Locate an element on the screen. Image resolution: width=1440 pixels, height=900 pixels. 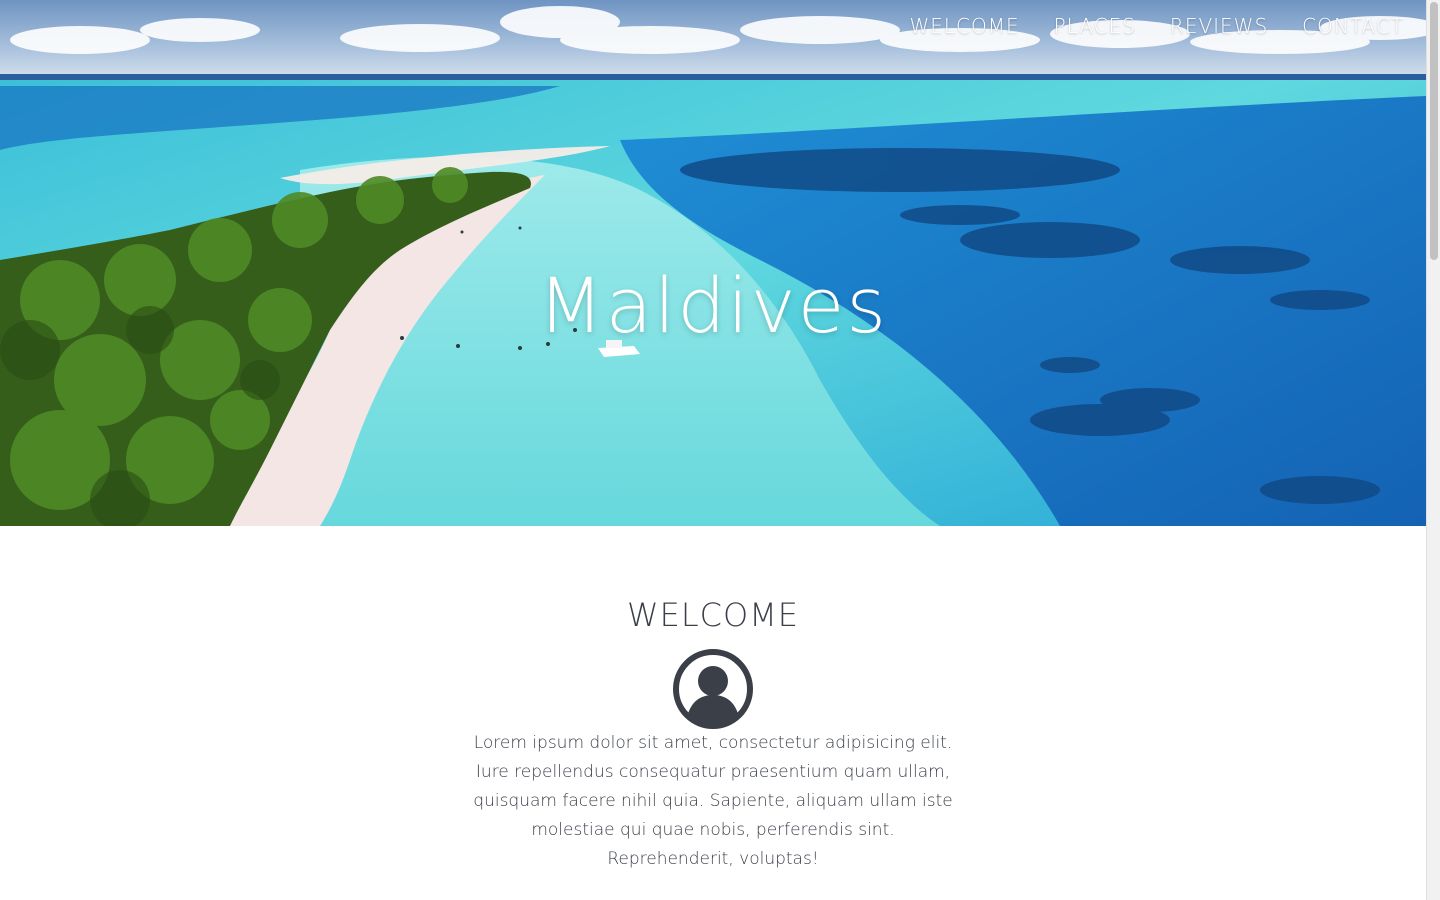
nav-link-contact: CONTACT is located at coordinates (1353, 26).